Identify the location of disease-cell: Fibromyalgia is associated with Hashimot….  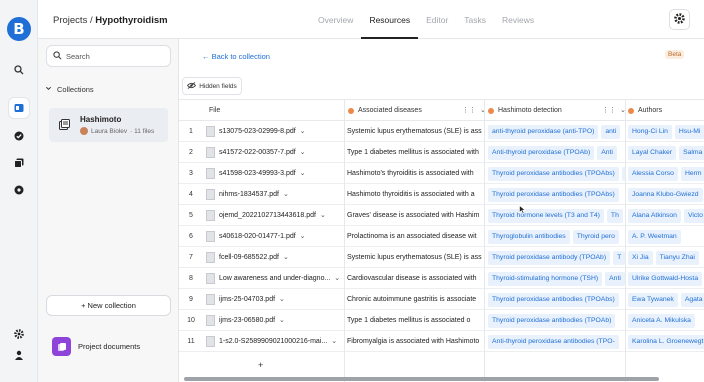
(415, 341).